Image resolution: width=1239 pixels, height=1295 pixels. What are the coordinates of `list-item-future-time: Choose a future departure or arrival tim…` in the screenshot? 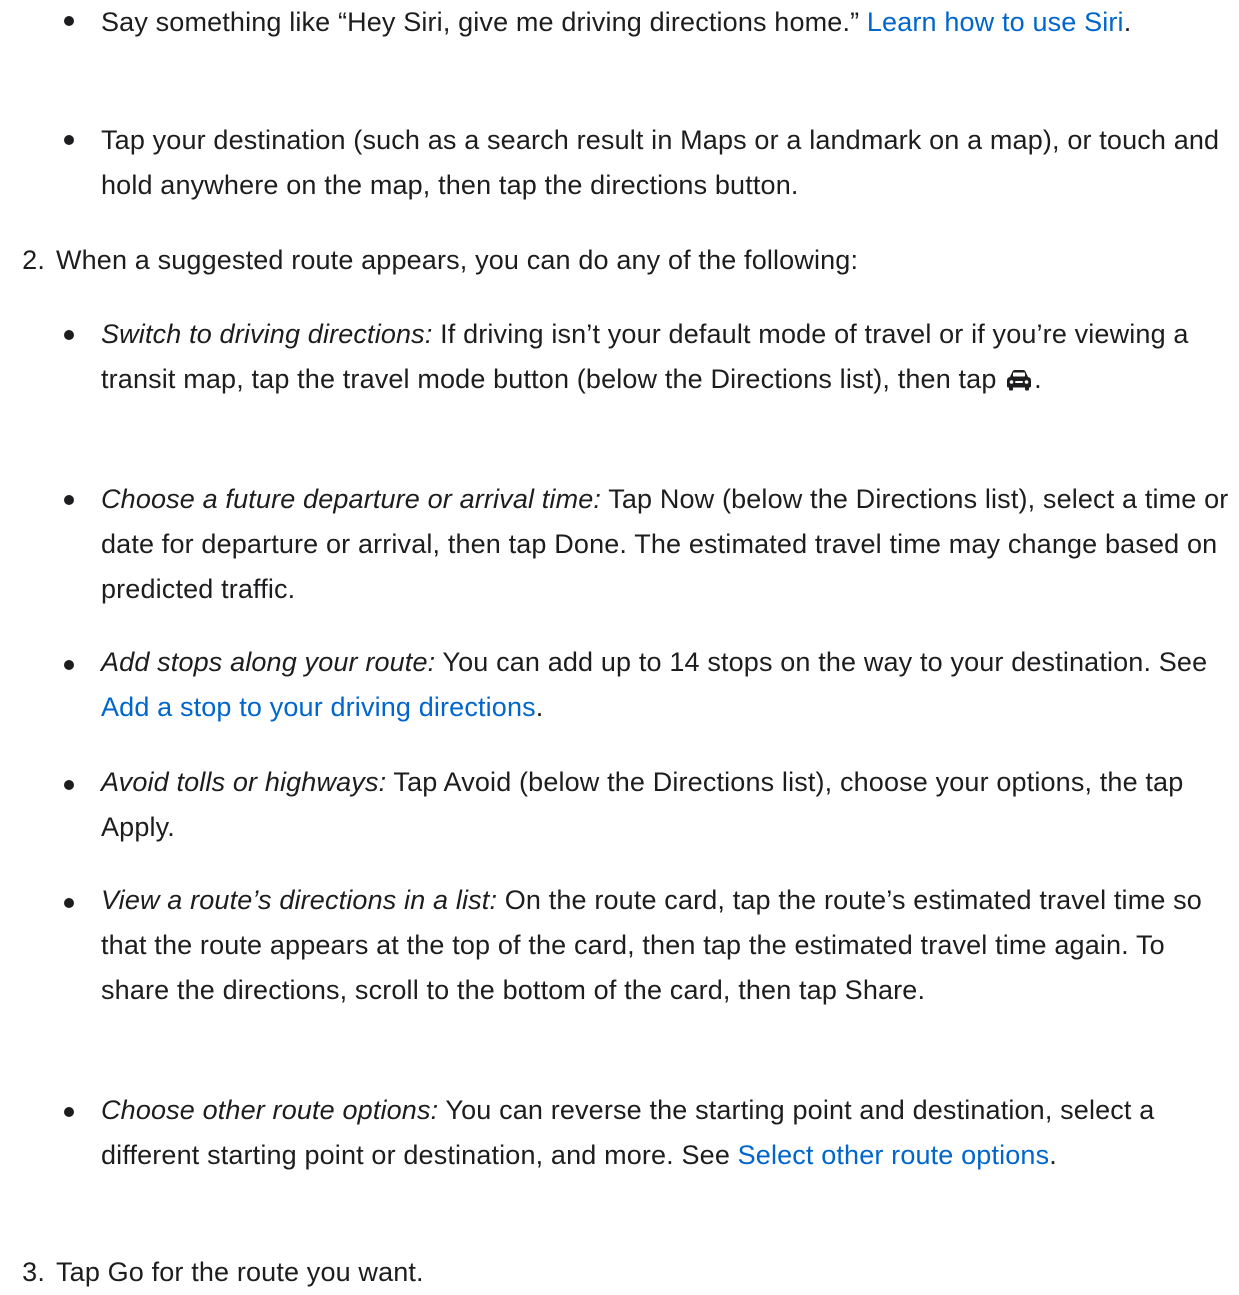 It's located at (666, 544).